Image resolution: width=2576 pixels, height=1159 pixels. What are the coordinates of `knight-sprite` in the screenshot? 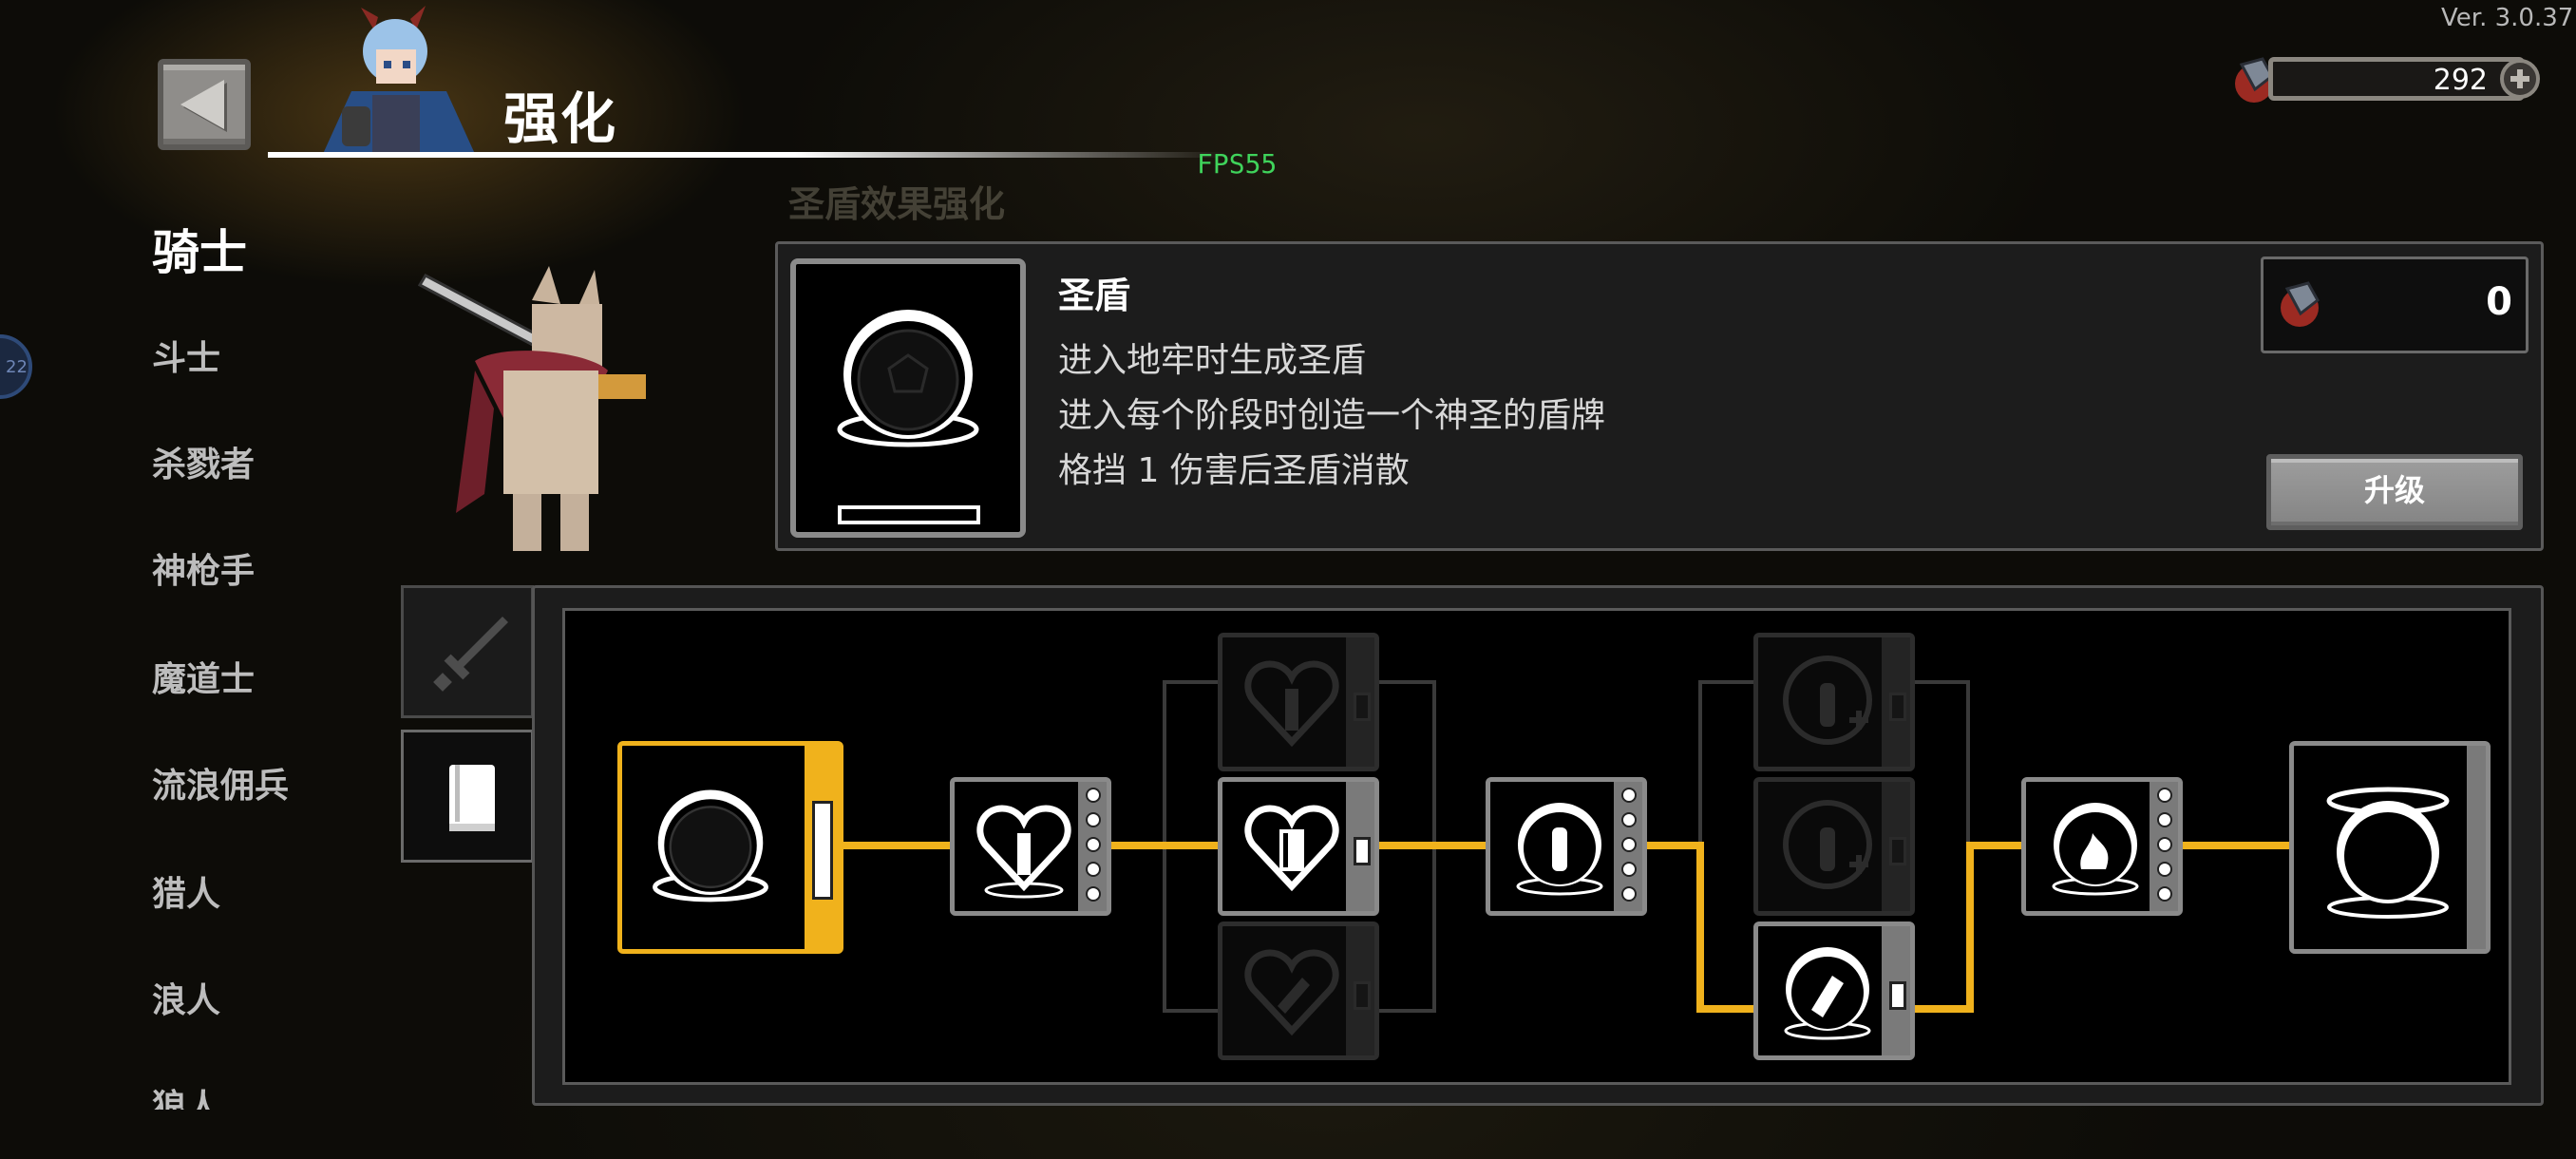 It's located at (532, 408).